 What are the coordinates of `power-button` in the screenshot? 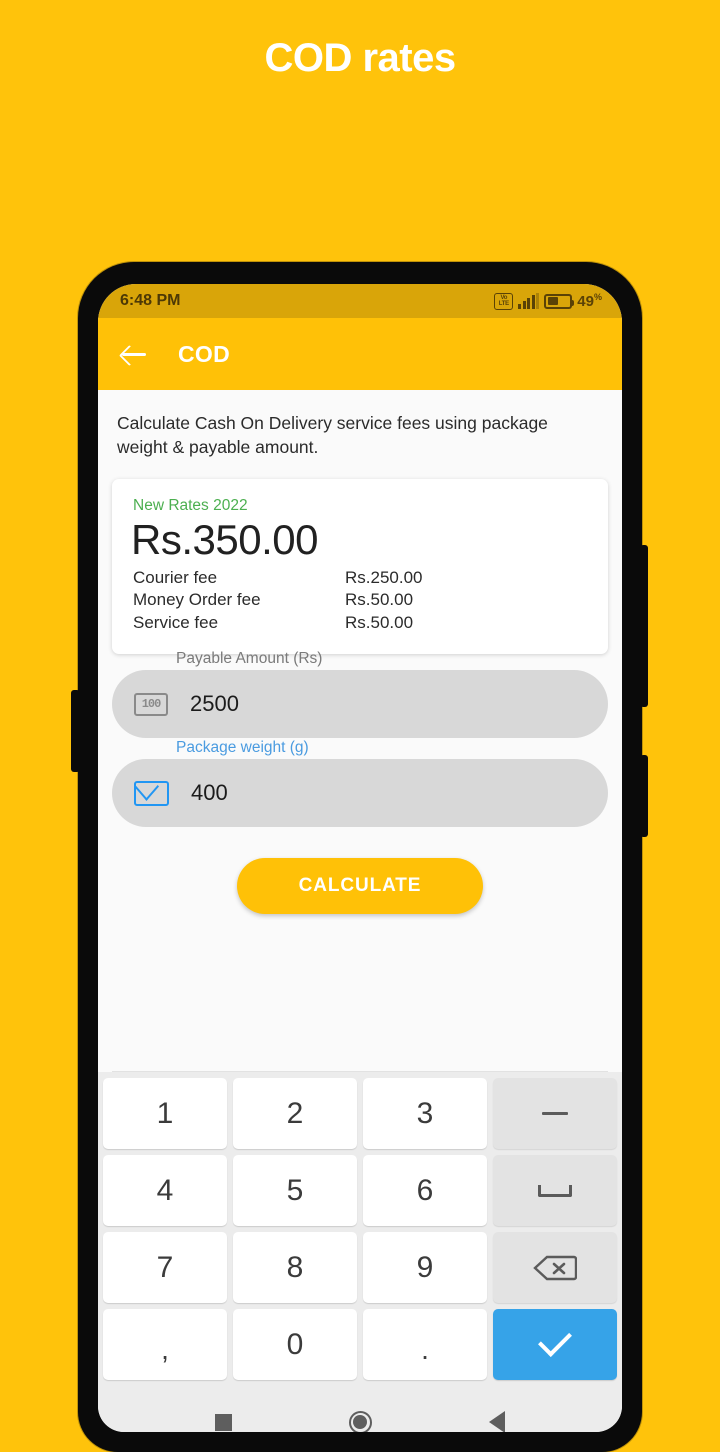 It's located at (75, 731).